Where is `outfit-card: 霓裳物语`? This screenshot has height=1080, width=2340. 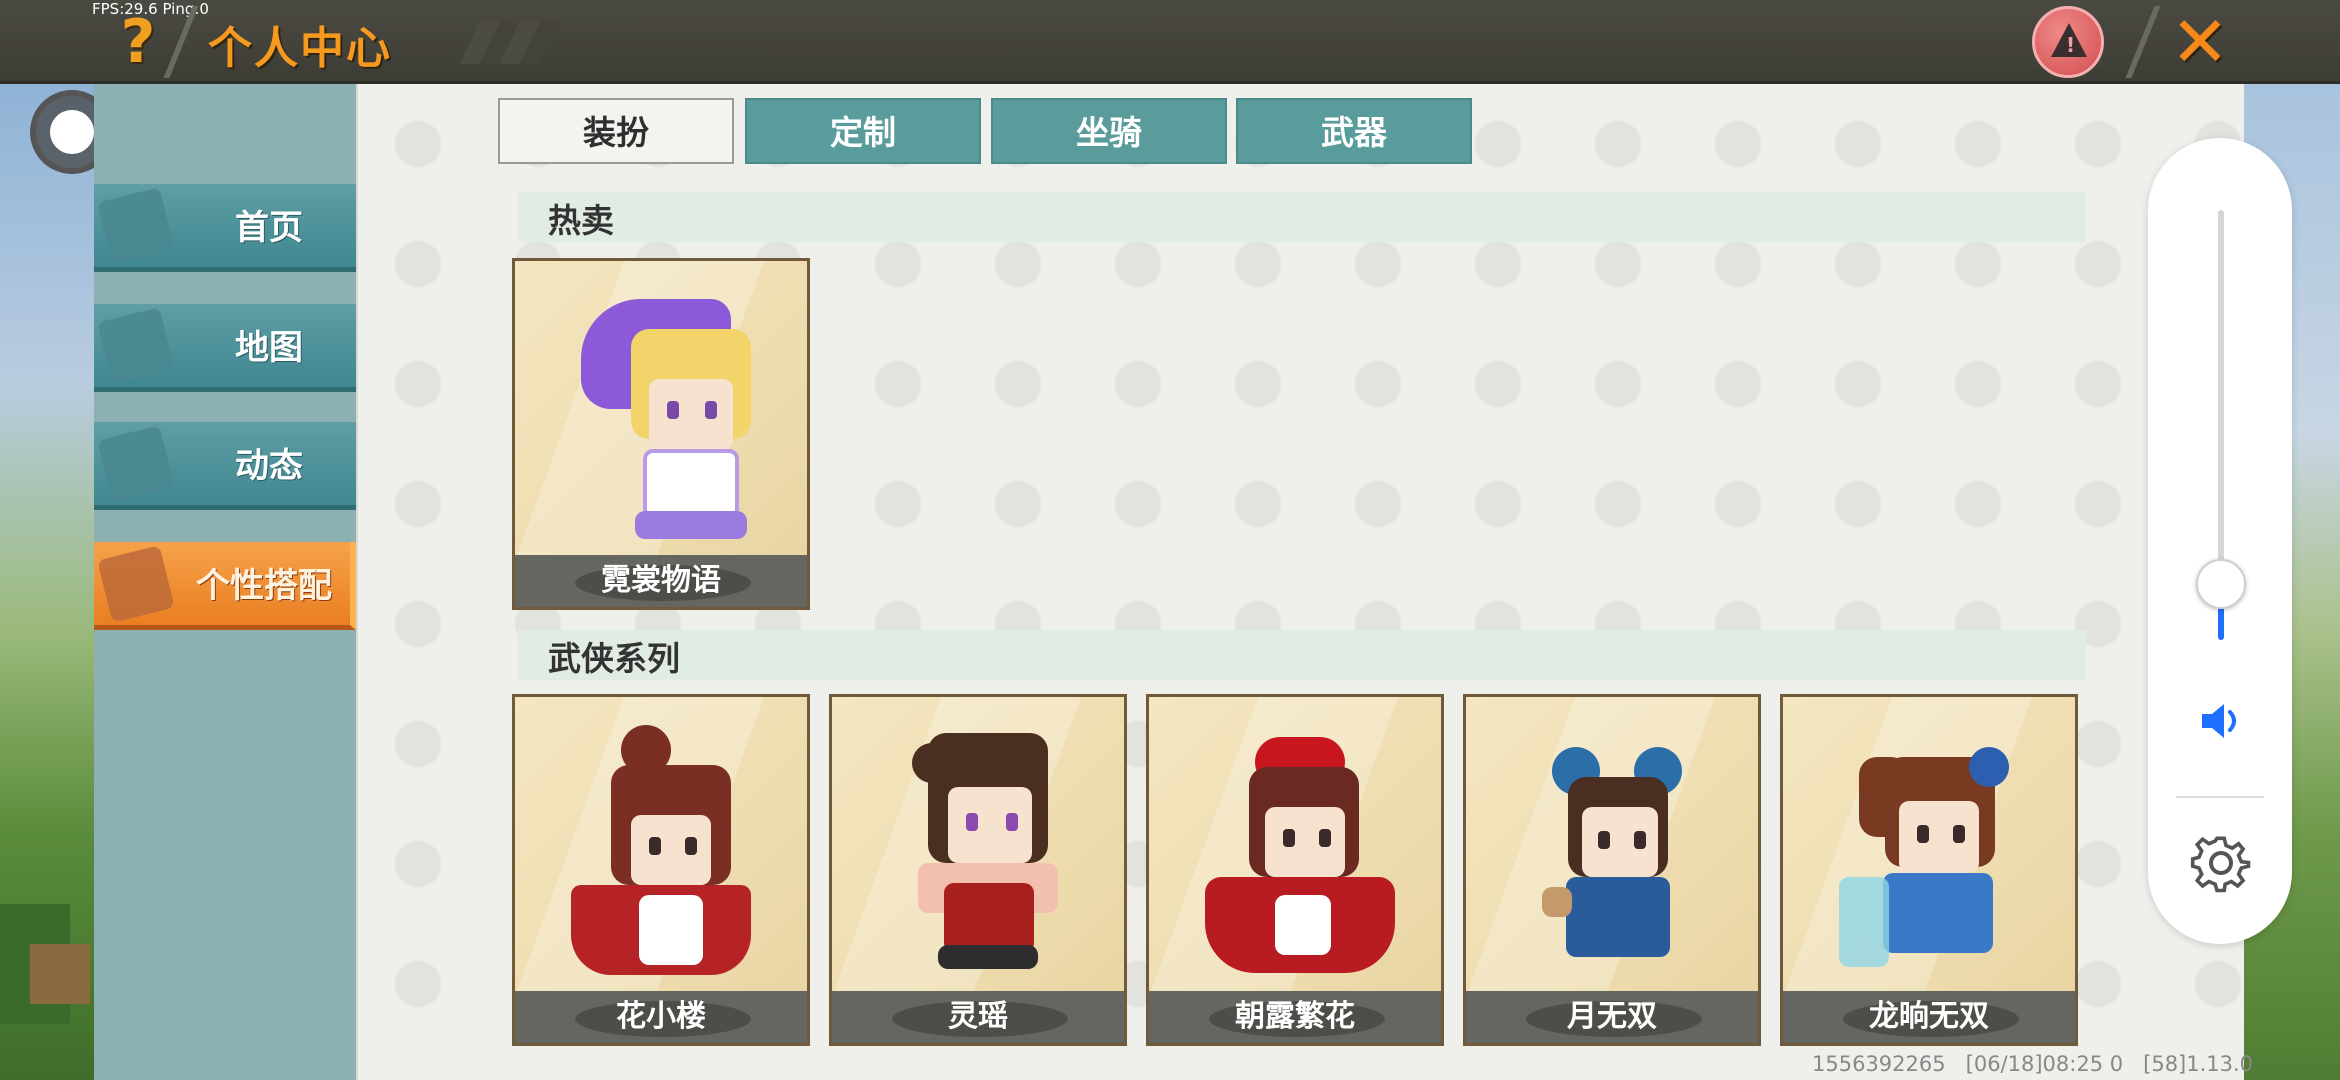
outfit-card: 霓裳物语 is located at coordinates (661, 434).